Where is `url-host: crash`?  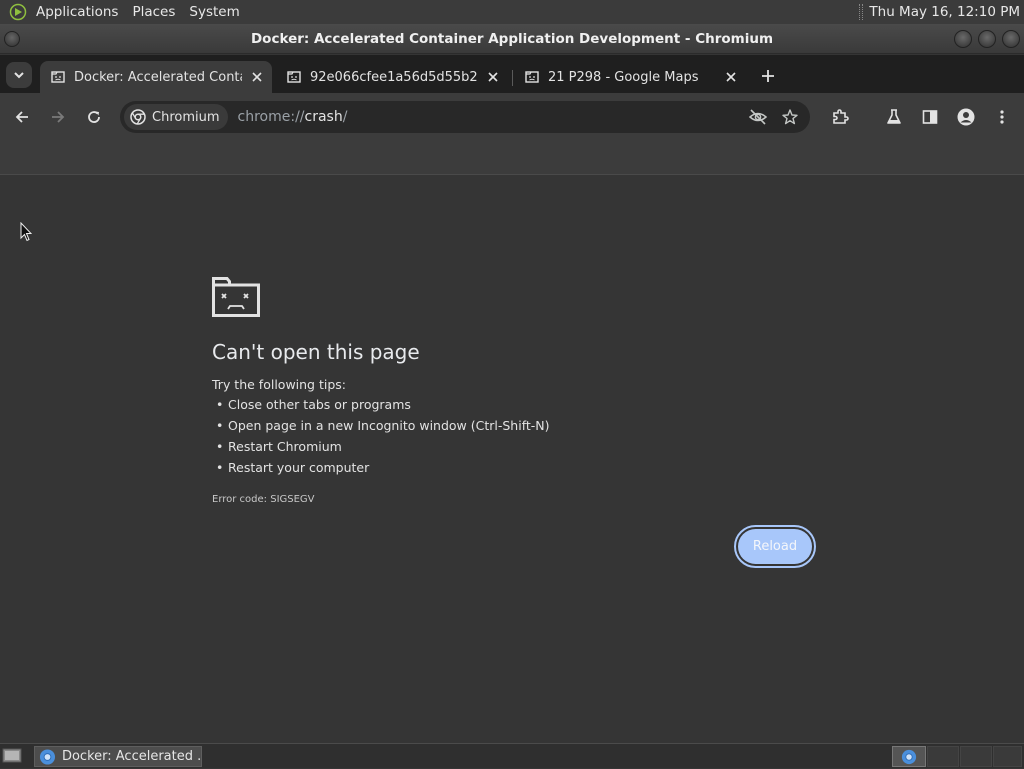
url-host: crash is located at coordinates (323, 117).